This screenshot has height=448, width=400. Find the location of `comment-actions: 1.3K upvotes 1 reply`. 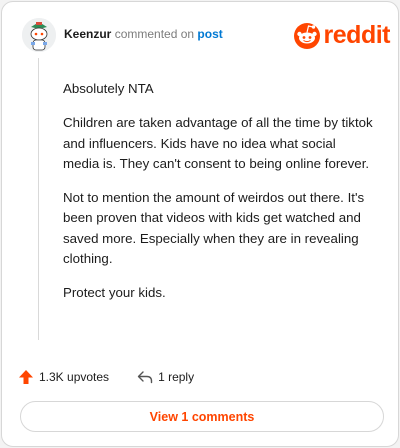

comment-actions: 1.3K upvotes 1 reply is located at coordinates (106, 377).